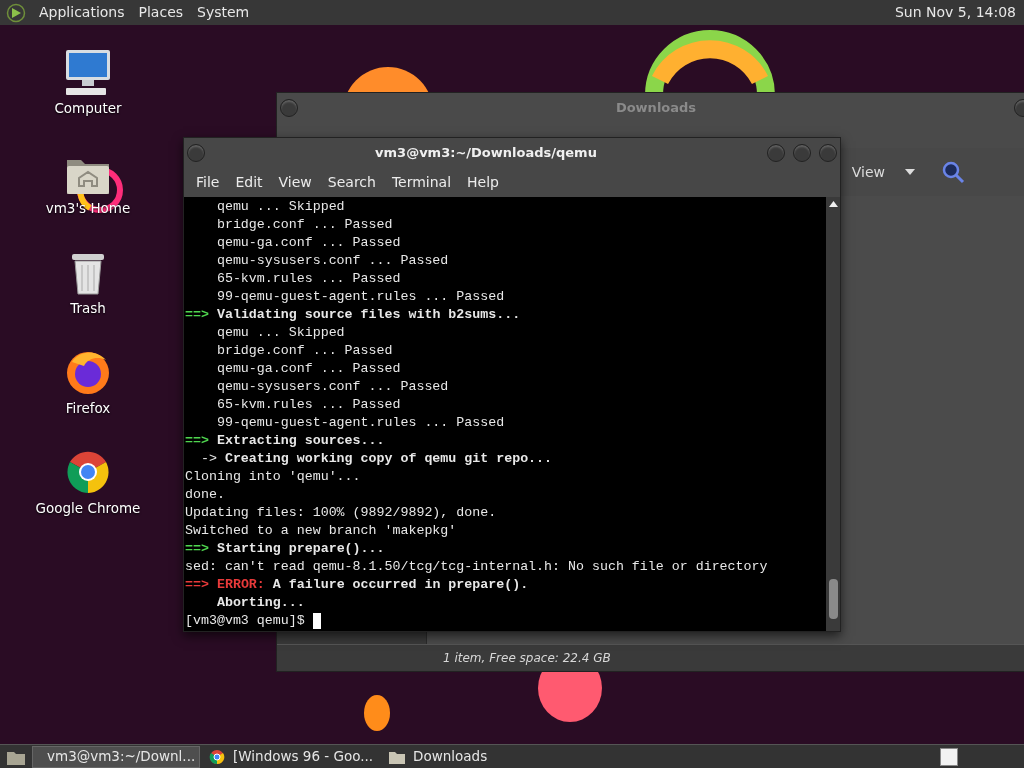 The height and width of the screenshot is (768, 1024). Describe the element at coordinates (223, 12) in the screenshot. I see `panel-menu: System` at that location.